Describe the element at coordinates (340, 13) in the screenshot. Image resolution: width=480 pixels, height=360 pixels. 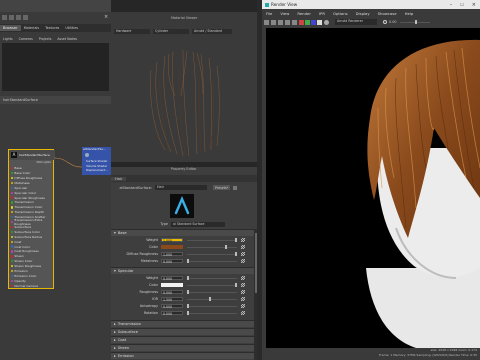
I see `menu-options: Options` at that location.